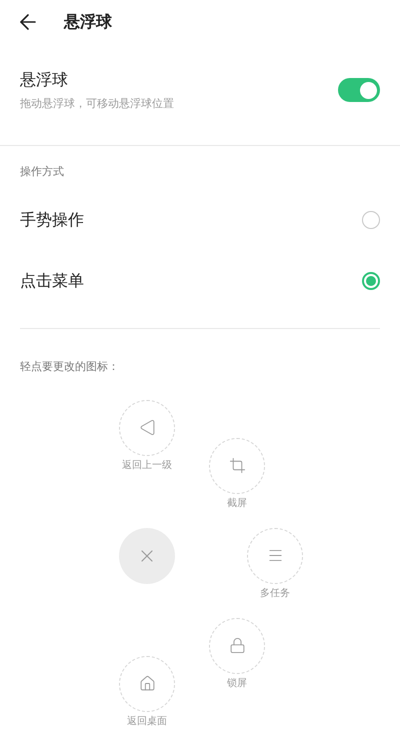 The width and height of the screenshot is (400, 737). What do you see at coordinates (237, 683) in the screenshot?
I see `shortcut-label: 锁屏` at bounding box center [237, 683].